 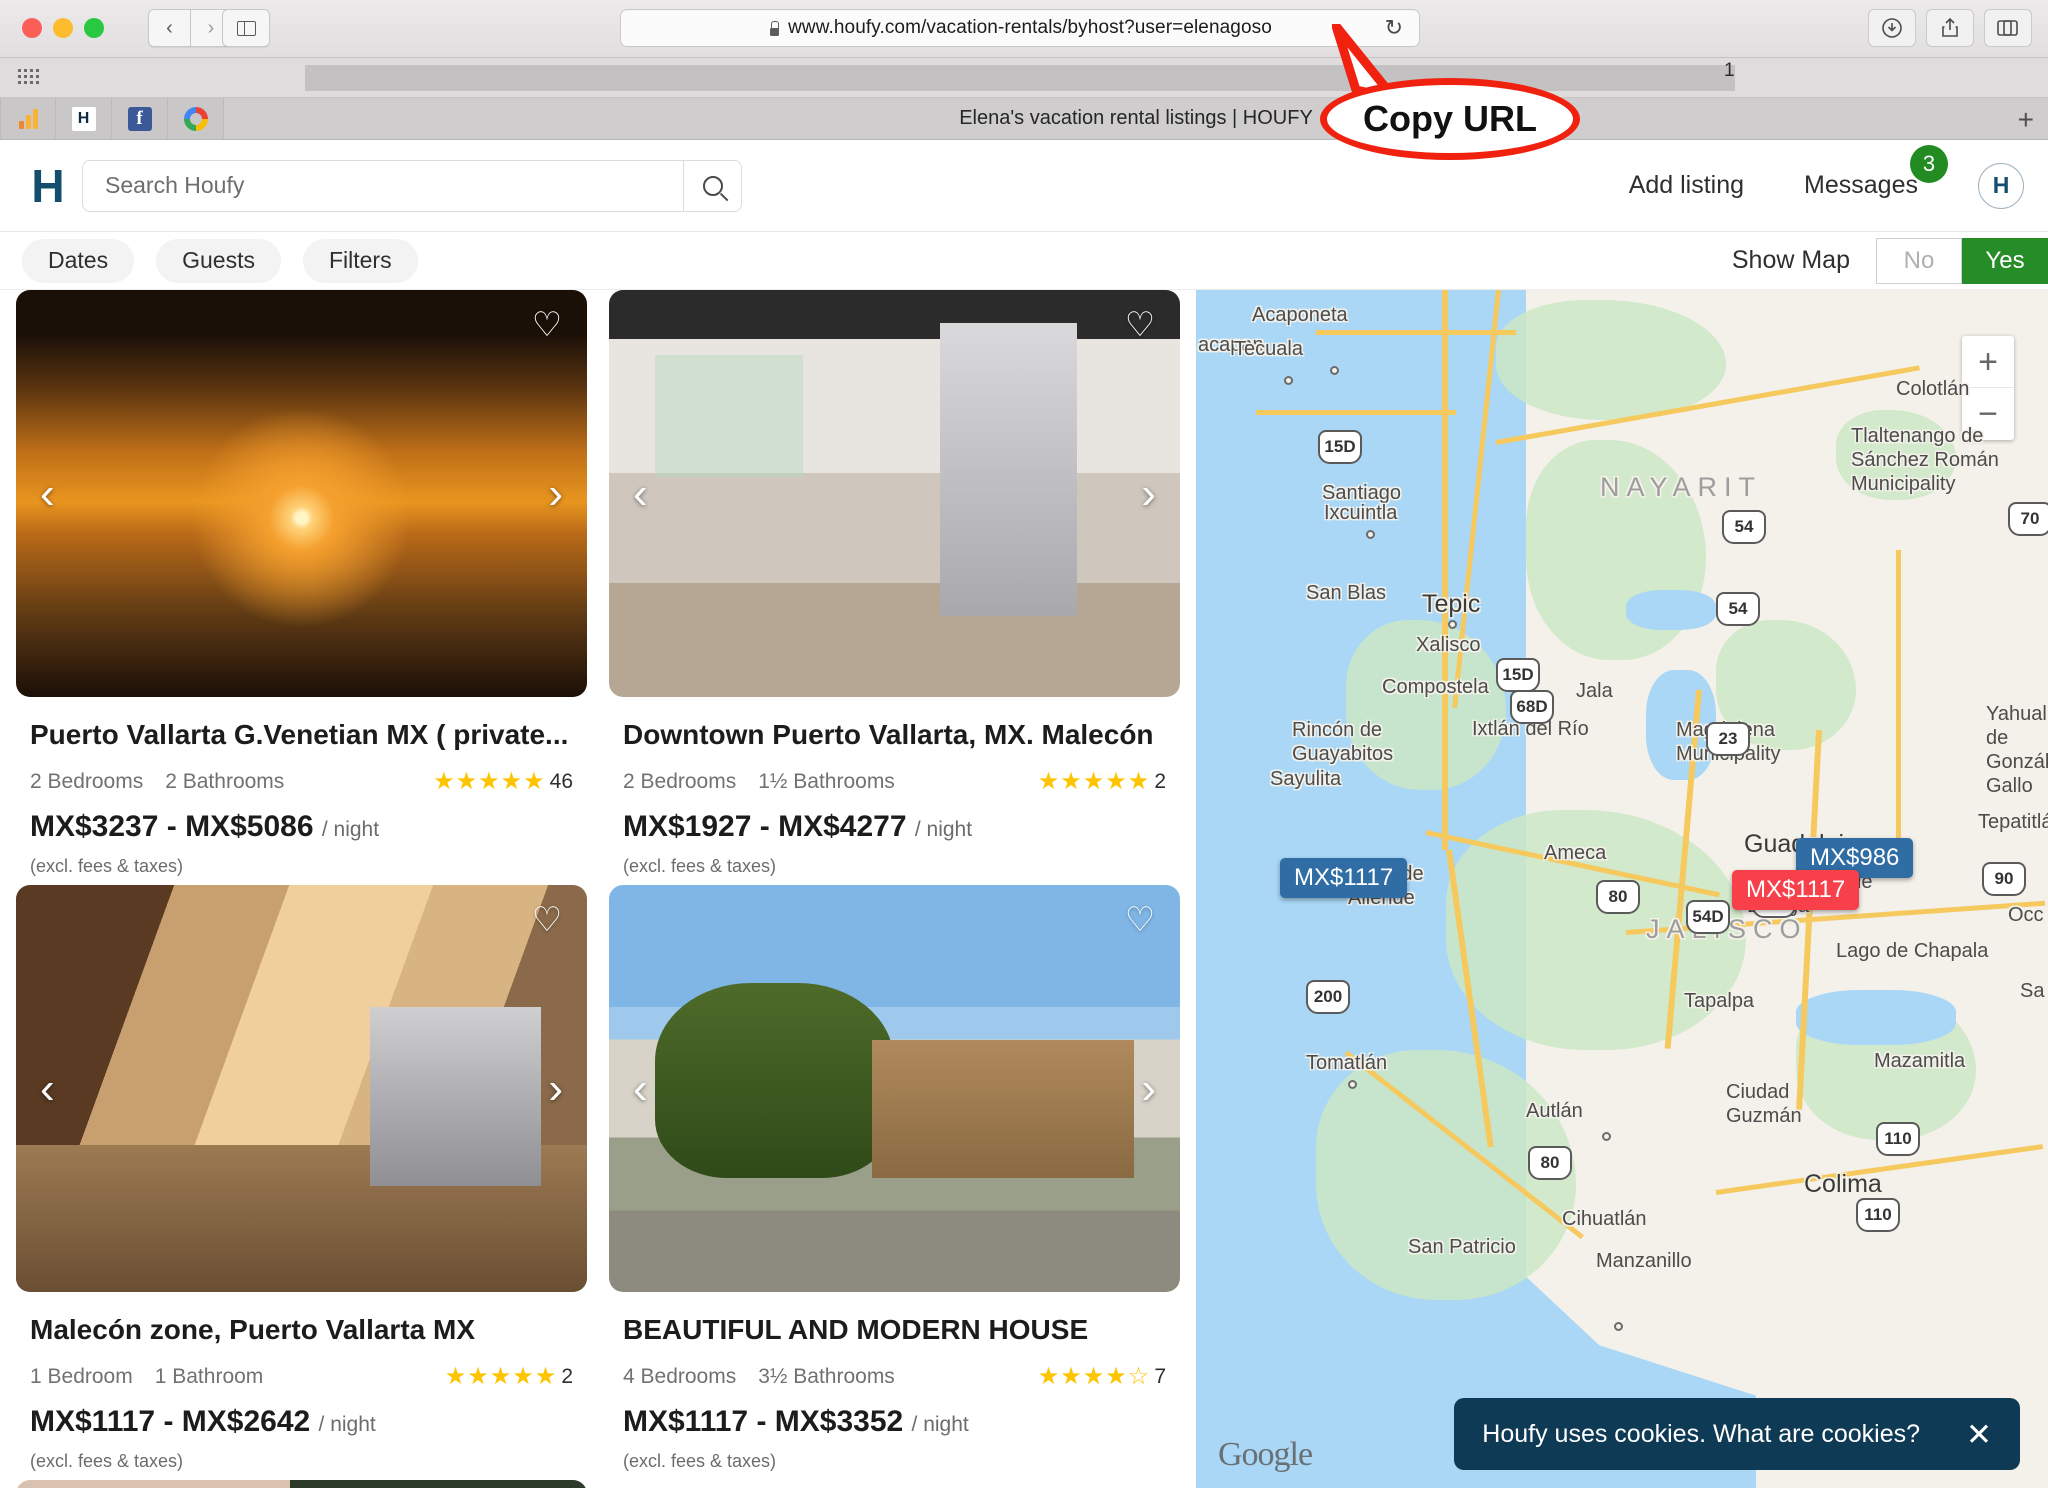 What do you see at coordinates (1450, 119) in the screenshot?
I see `copy-url-callout: Copy URL` at bounding box center [1450, 119].